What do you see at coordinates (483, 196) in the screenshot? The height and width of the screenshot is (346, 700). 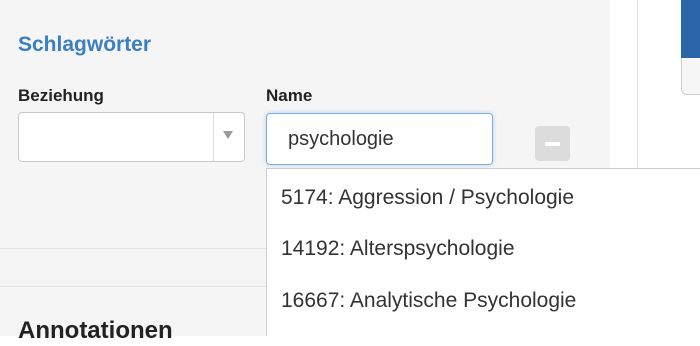 I see `suggestion-item: 5174: Aggression / Psychologie` at bounding box center [483, 196].